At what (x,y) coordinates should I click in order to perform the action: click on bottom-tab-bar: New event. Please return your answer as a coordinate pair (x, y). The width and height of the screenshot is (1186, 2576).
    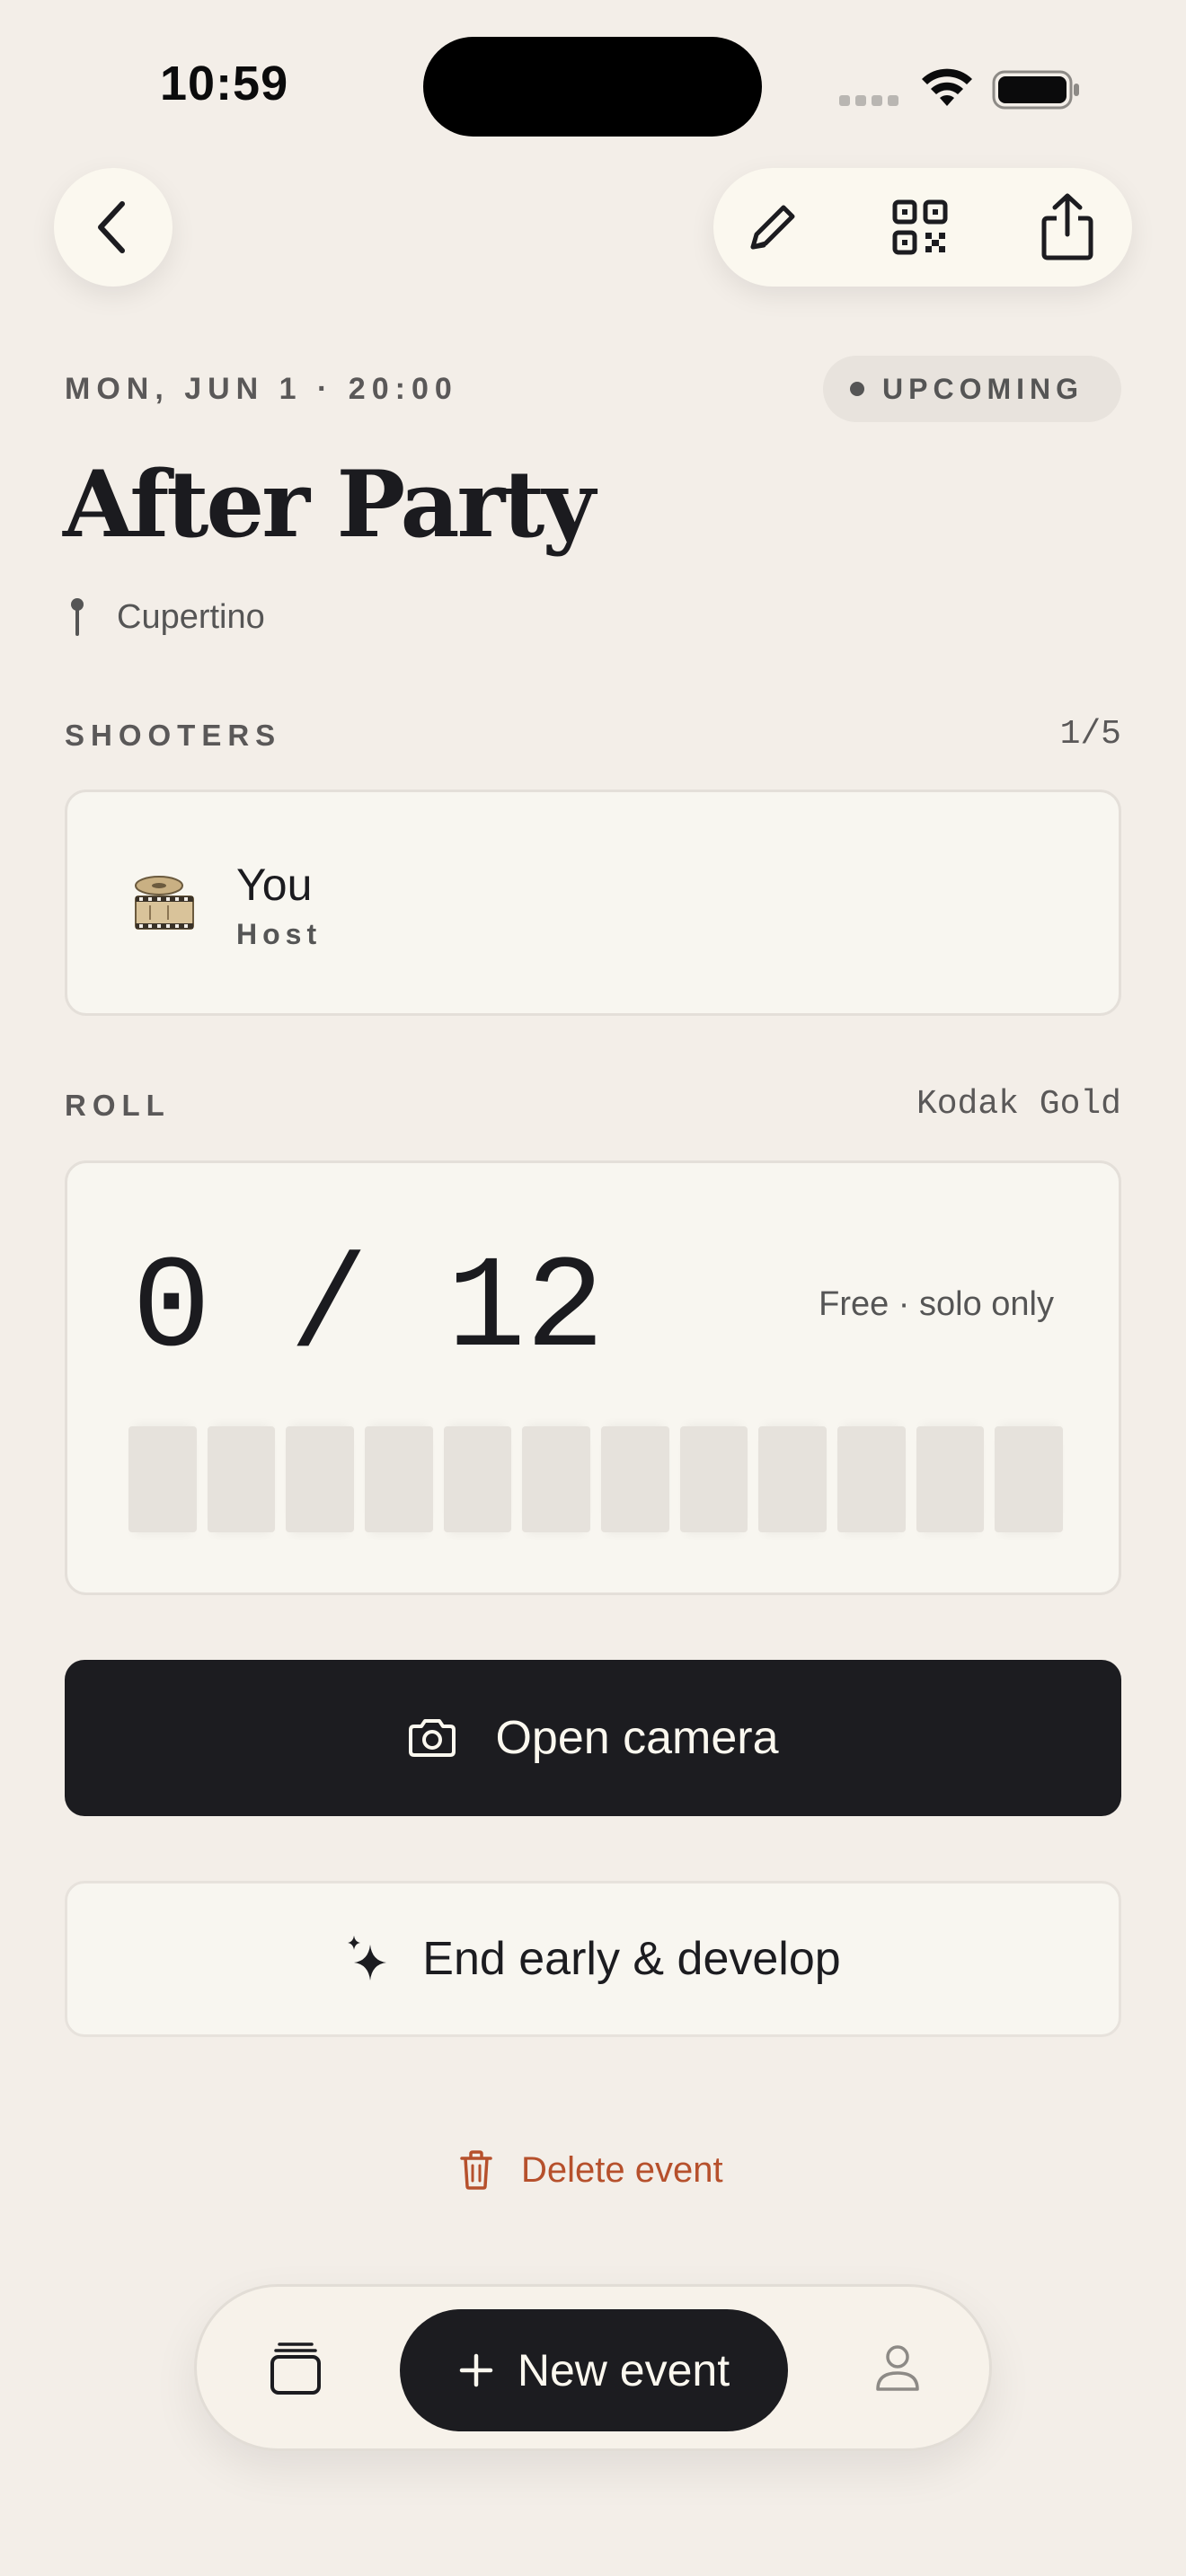
    Looking at the image, I should click on (593, 2367).